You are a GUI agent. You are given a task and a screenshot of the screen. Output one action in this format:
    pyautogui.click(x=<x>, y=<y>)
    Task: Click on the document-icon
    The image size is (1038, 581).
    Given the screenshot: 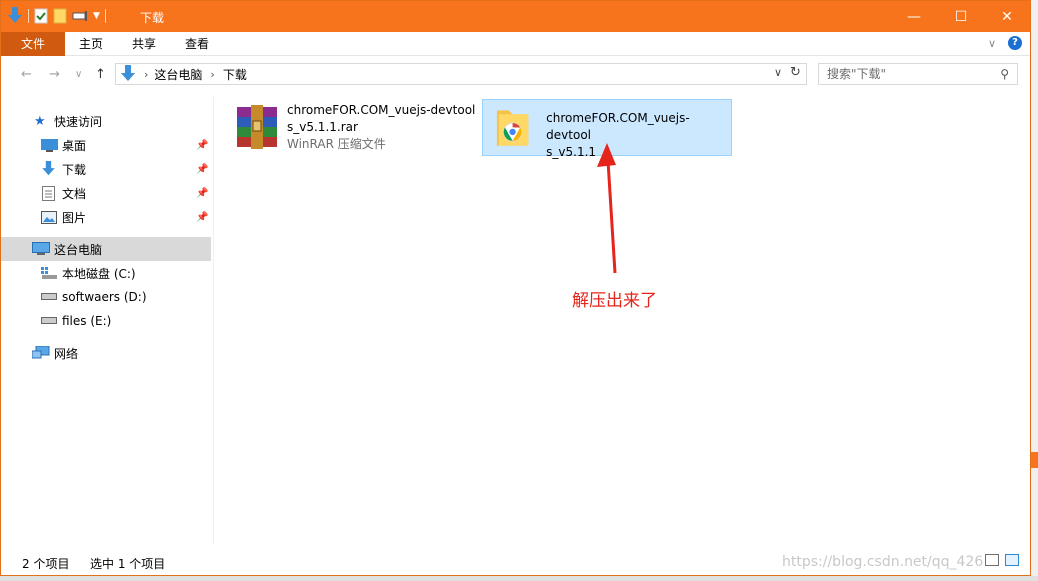 What is the action you would take?
    pyautogui.click(x=48, y=193)
    